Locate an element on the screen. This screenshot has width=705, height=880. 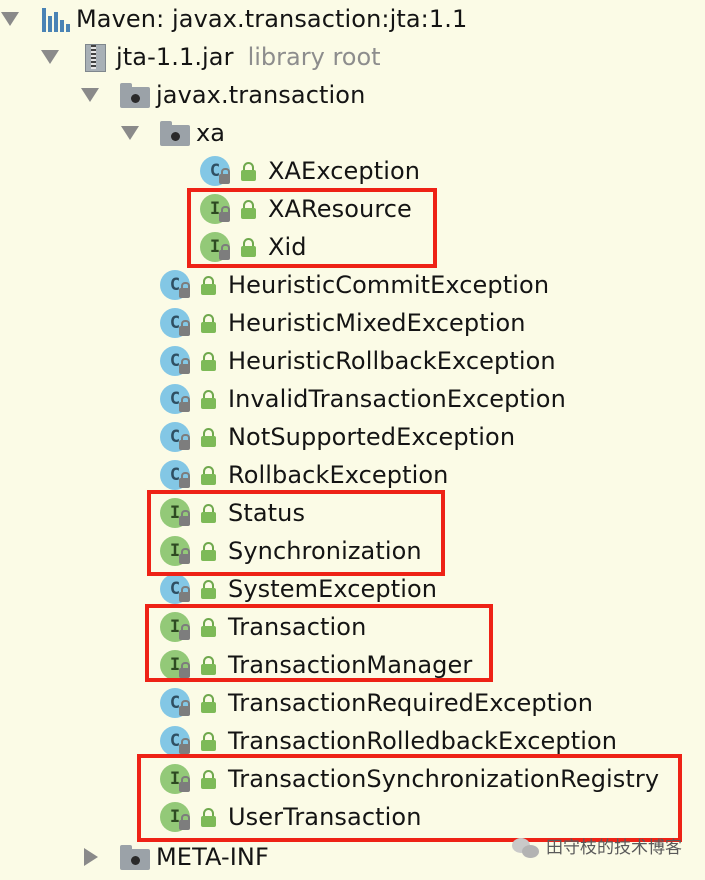
maven-library-icon is located at coordinates (55, 19).